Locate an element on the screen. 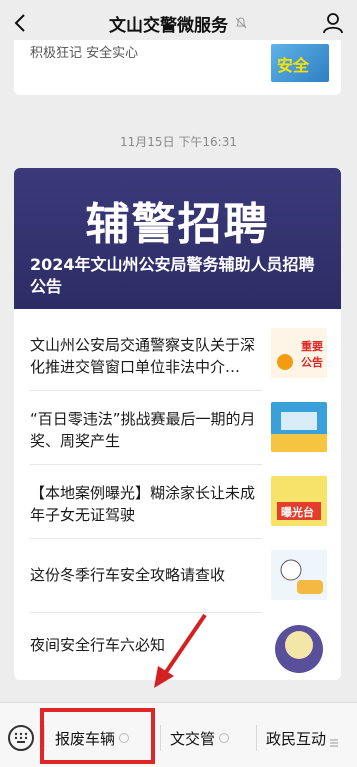  chevron-left-icon is located at coordinates (21, 23).